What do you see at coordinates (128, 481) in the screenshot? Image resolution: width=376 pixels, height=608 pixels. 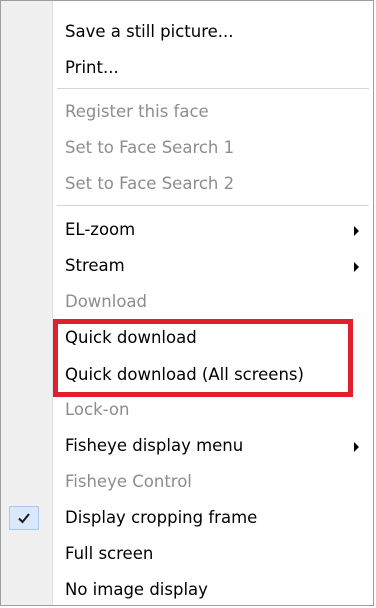 I see `menu-item-label: Fisheye Control` at bounding box center [128, 481].